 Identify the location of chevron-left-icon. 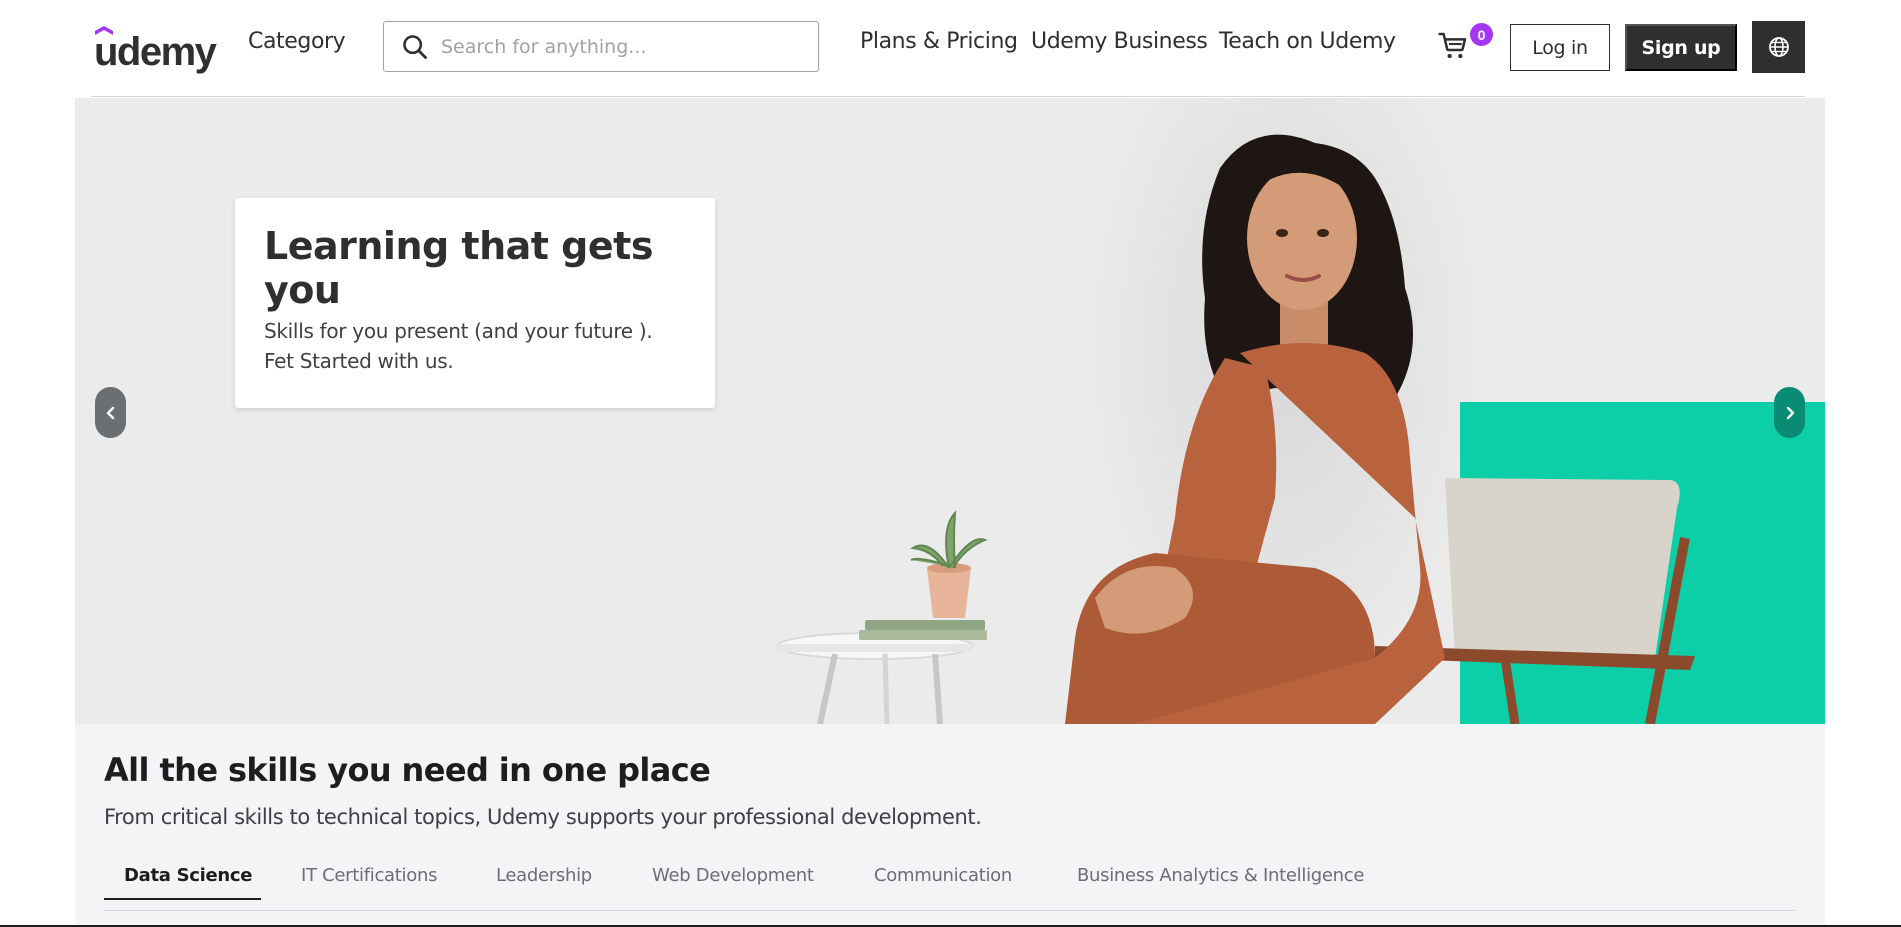
(110, 412).